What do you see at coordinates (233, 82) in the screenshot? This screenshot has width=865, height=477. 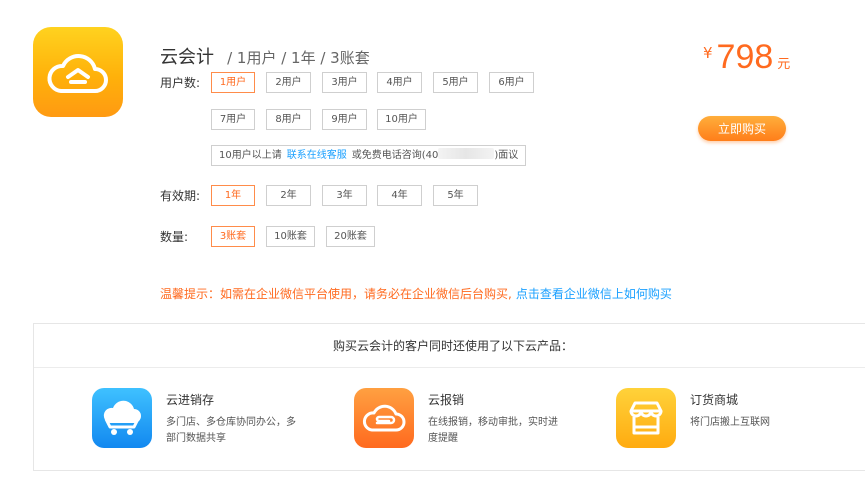 I see `option-users-1: 1用户` at bounding box center [233, 82].